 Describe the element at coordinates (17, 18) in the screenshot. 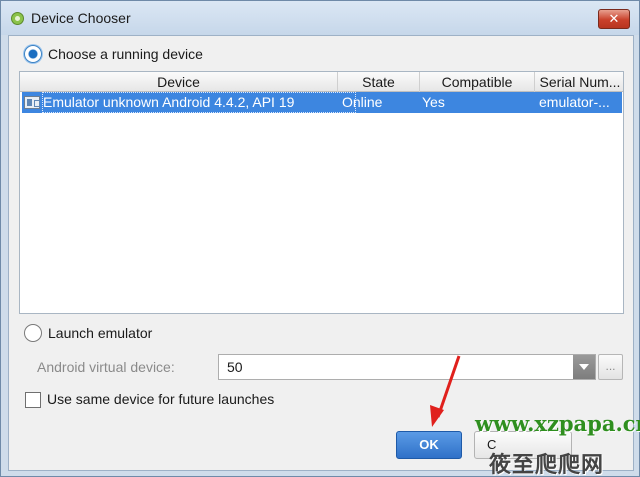

I see `android-app-icon` at that location.